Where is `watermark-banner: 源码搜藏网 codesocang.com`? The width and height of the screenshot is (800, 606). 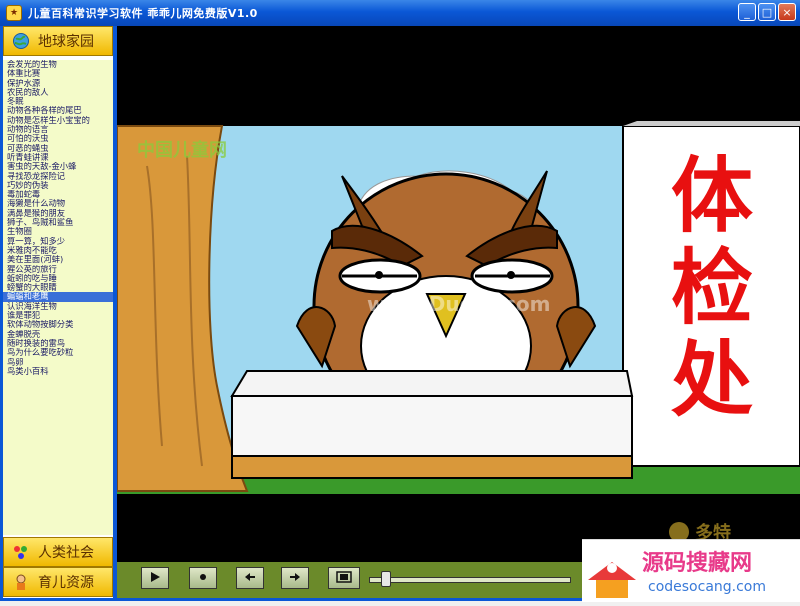
watermark-banner: 源码搜藏网 codesocang.com is located at coordinates (691, 570).